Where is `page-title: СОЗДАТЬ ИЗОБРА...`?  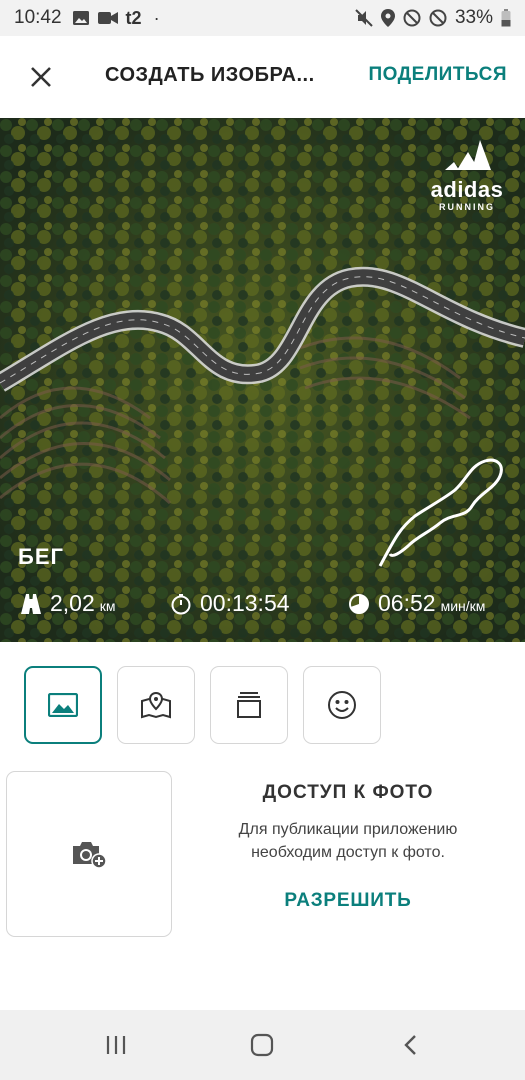 page-title: СОЗДАТЬ ИЗОБРА... is located at coordinates (210, 75).